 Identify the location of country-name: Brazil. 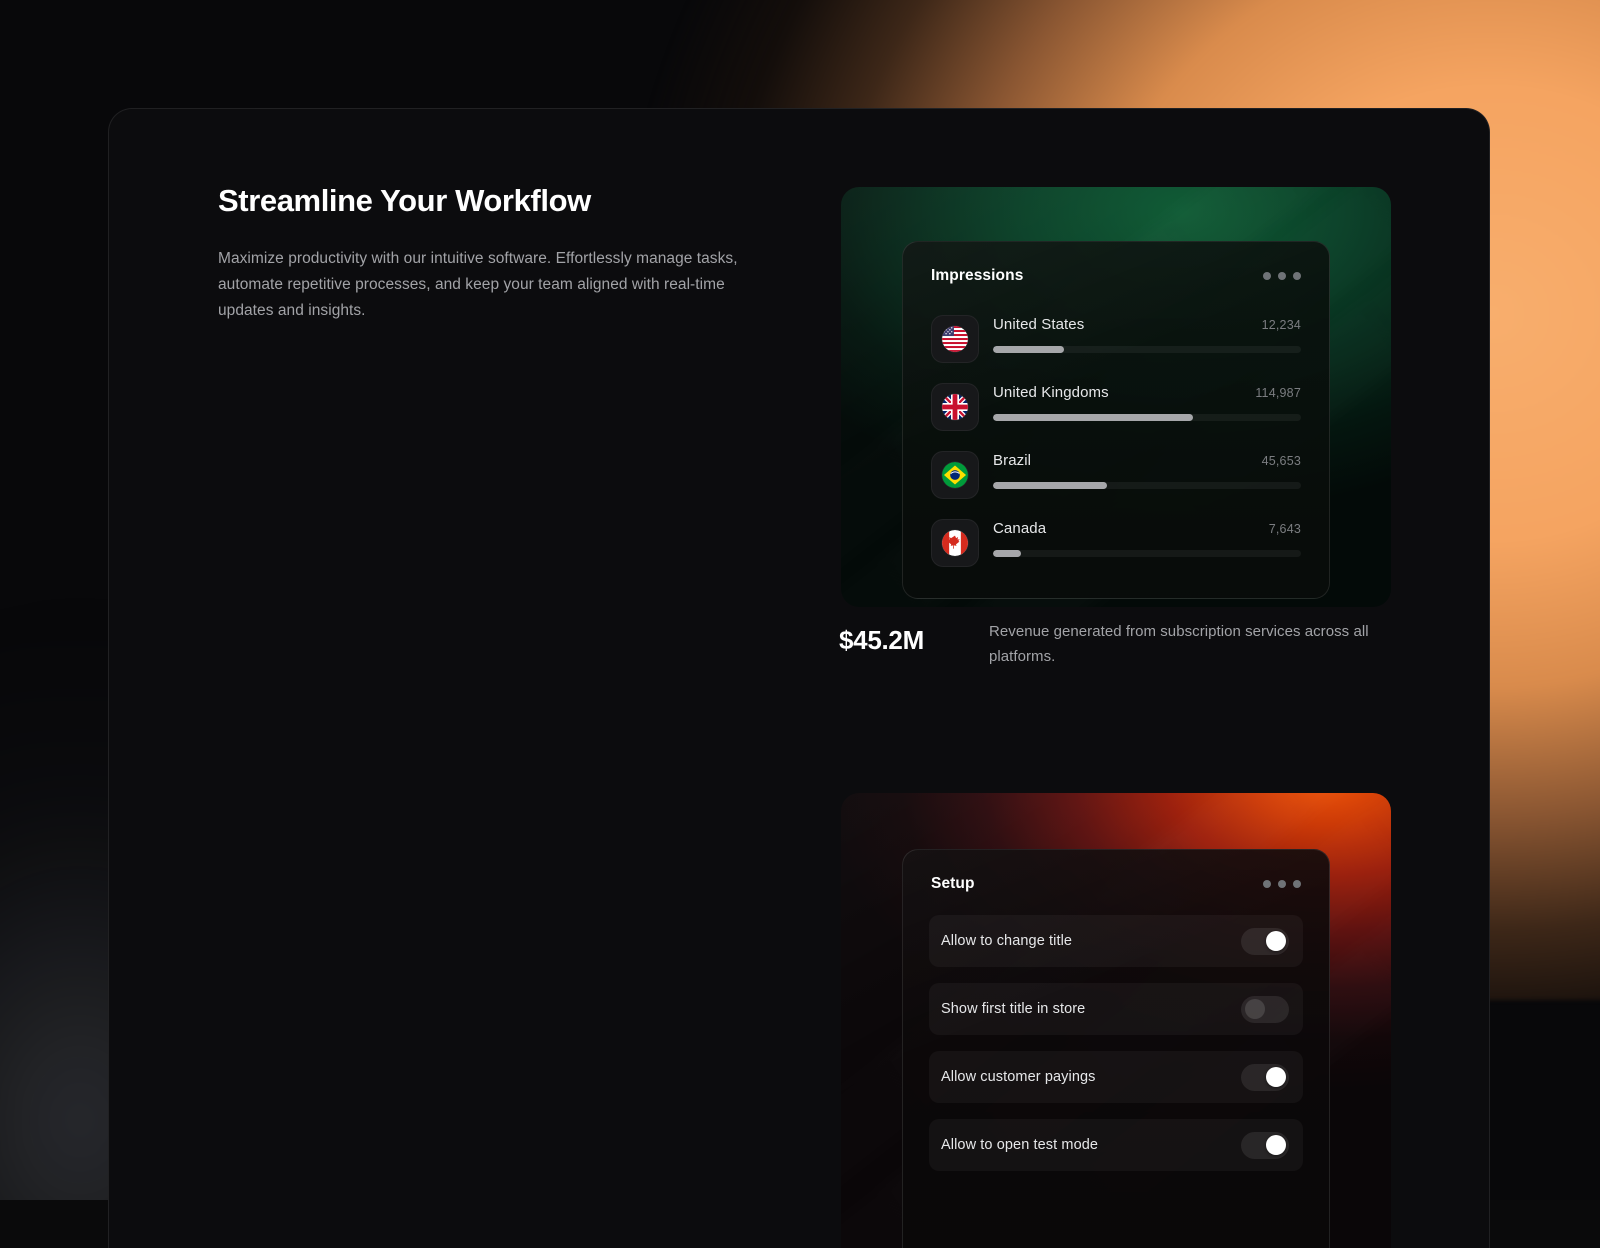
(1012, 460).